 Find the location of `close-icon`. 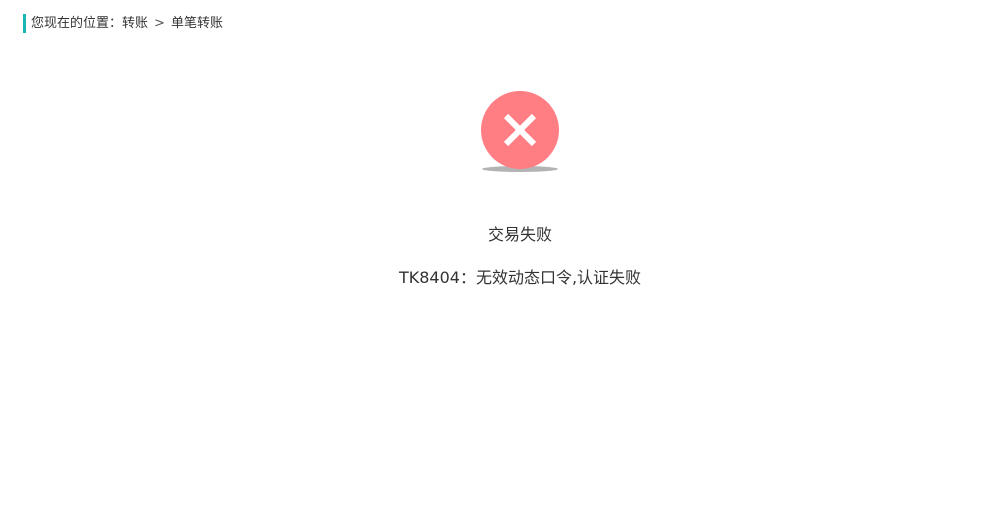

close-icon is located at coordinates (520, 130).